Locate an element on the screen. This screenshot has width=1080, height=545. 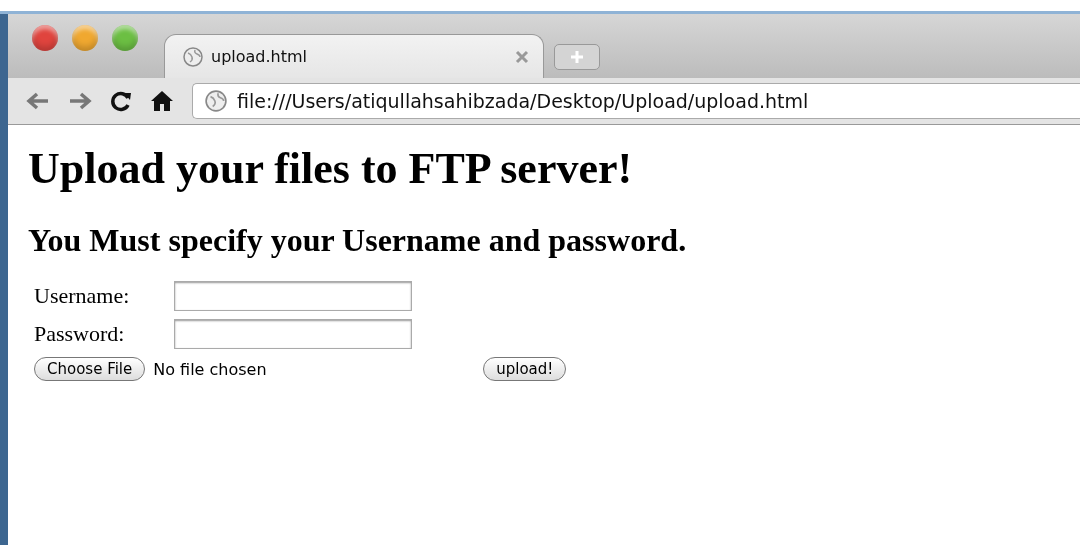
address-bar: file:///Users/atiqullahsahibzada/Desktop/Upload/upload.html is located at coordinates (636, 101).